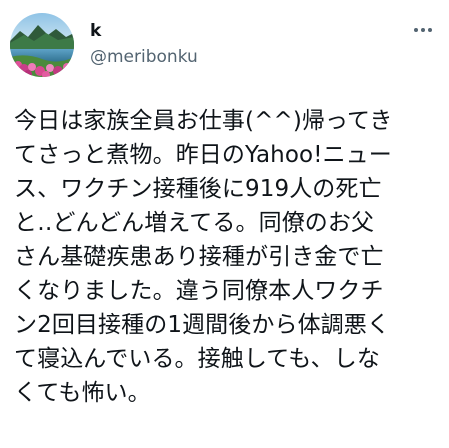  What do you see at coordinates (199, 257) in the screenshot?
I see `tweet-text-line: さん基礎疾患あり接種が引き金で亡` at bounding box center [199, 257].